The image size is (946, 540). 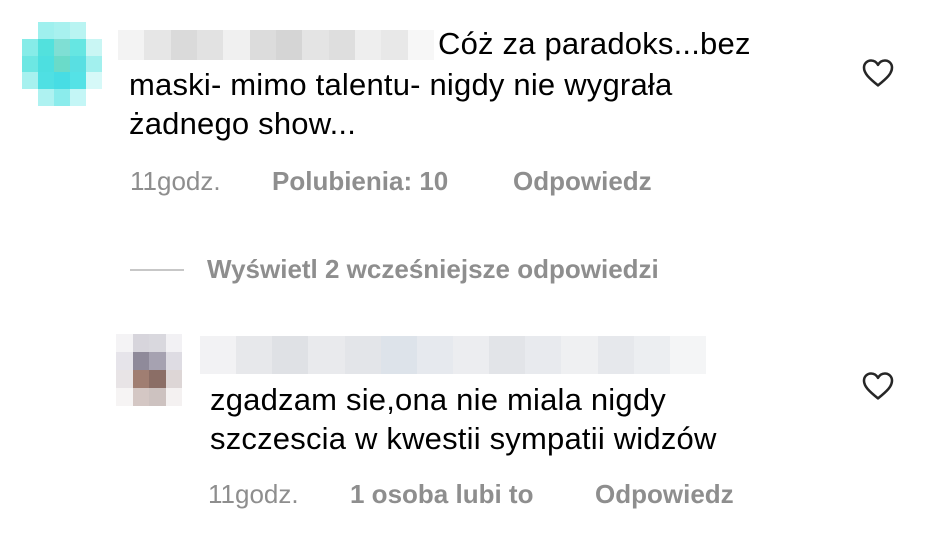 I want to click on view-earlier-replies-button: Wyświetl 2 wcześniejsze odpowiedzi, so click(x=433, y=269).